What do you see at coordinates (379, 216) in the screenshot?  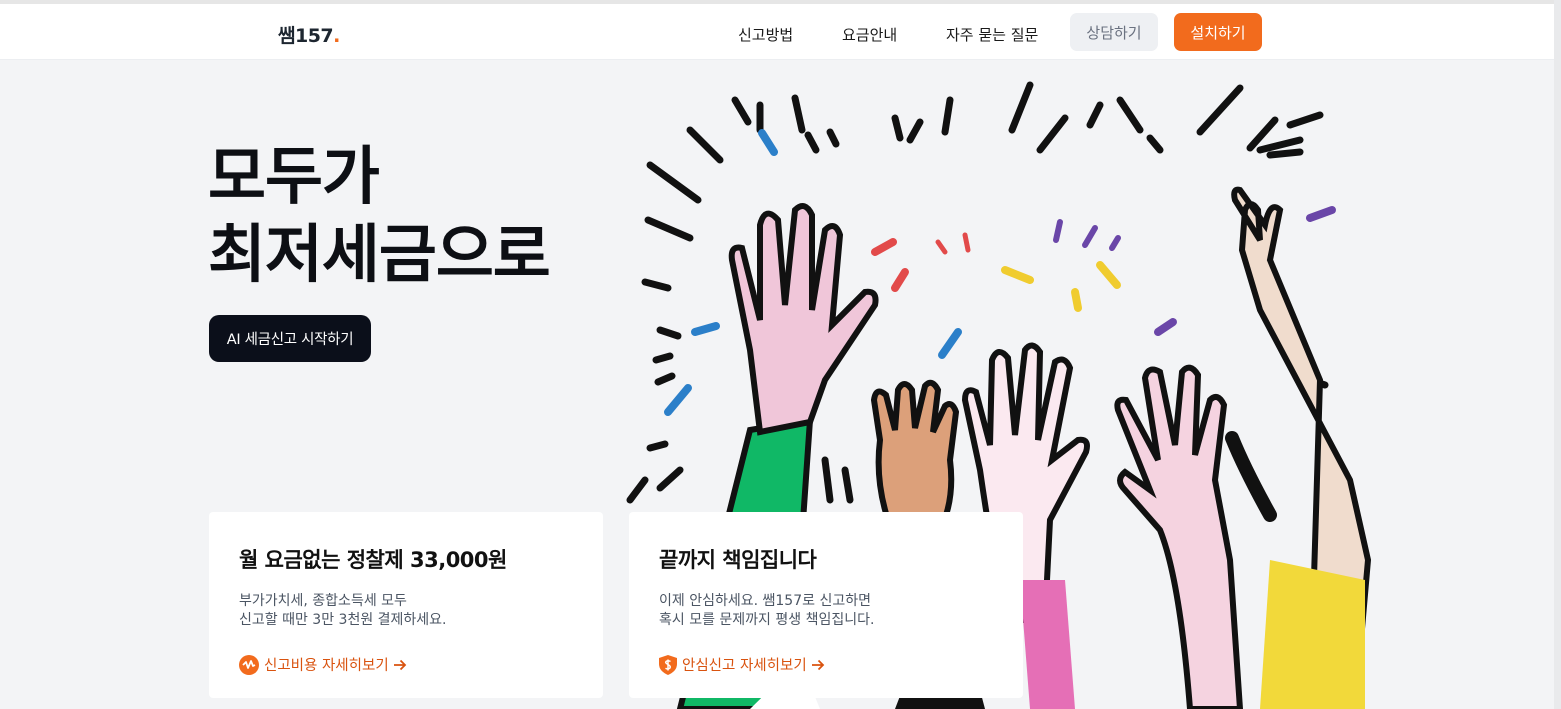 I see `hero-title: 모두가 최저세금으로` at bounding box center [379, 216].